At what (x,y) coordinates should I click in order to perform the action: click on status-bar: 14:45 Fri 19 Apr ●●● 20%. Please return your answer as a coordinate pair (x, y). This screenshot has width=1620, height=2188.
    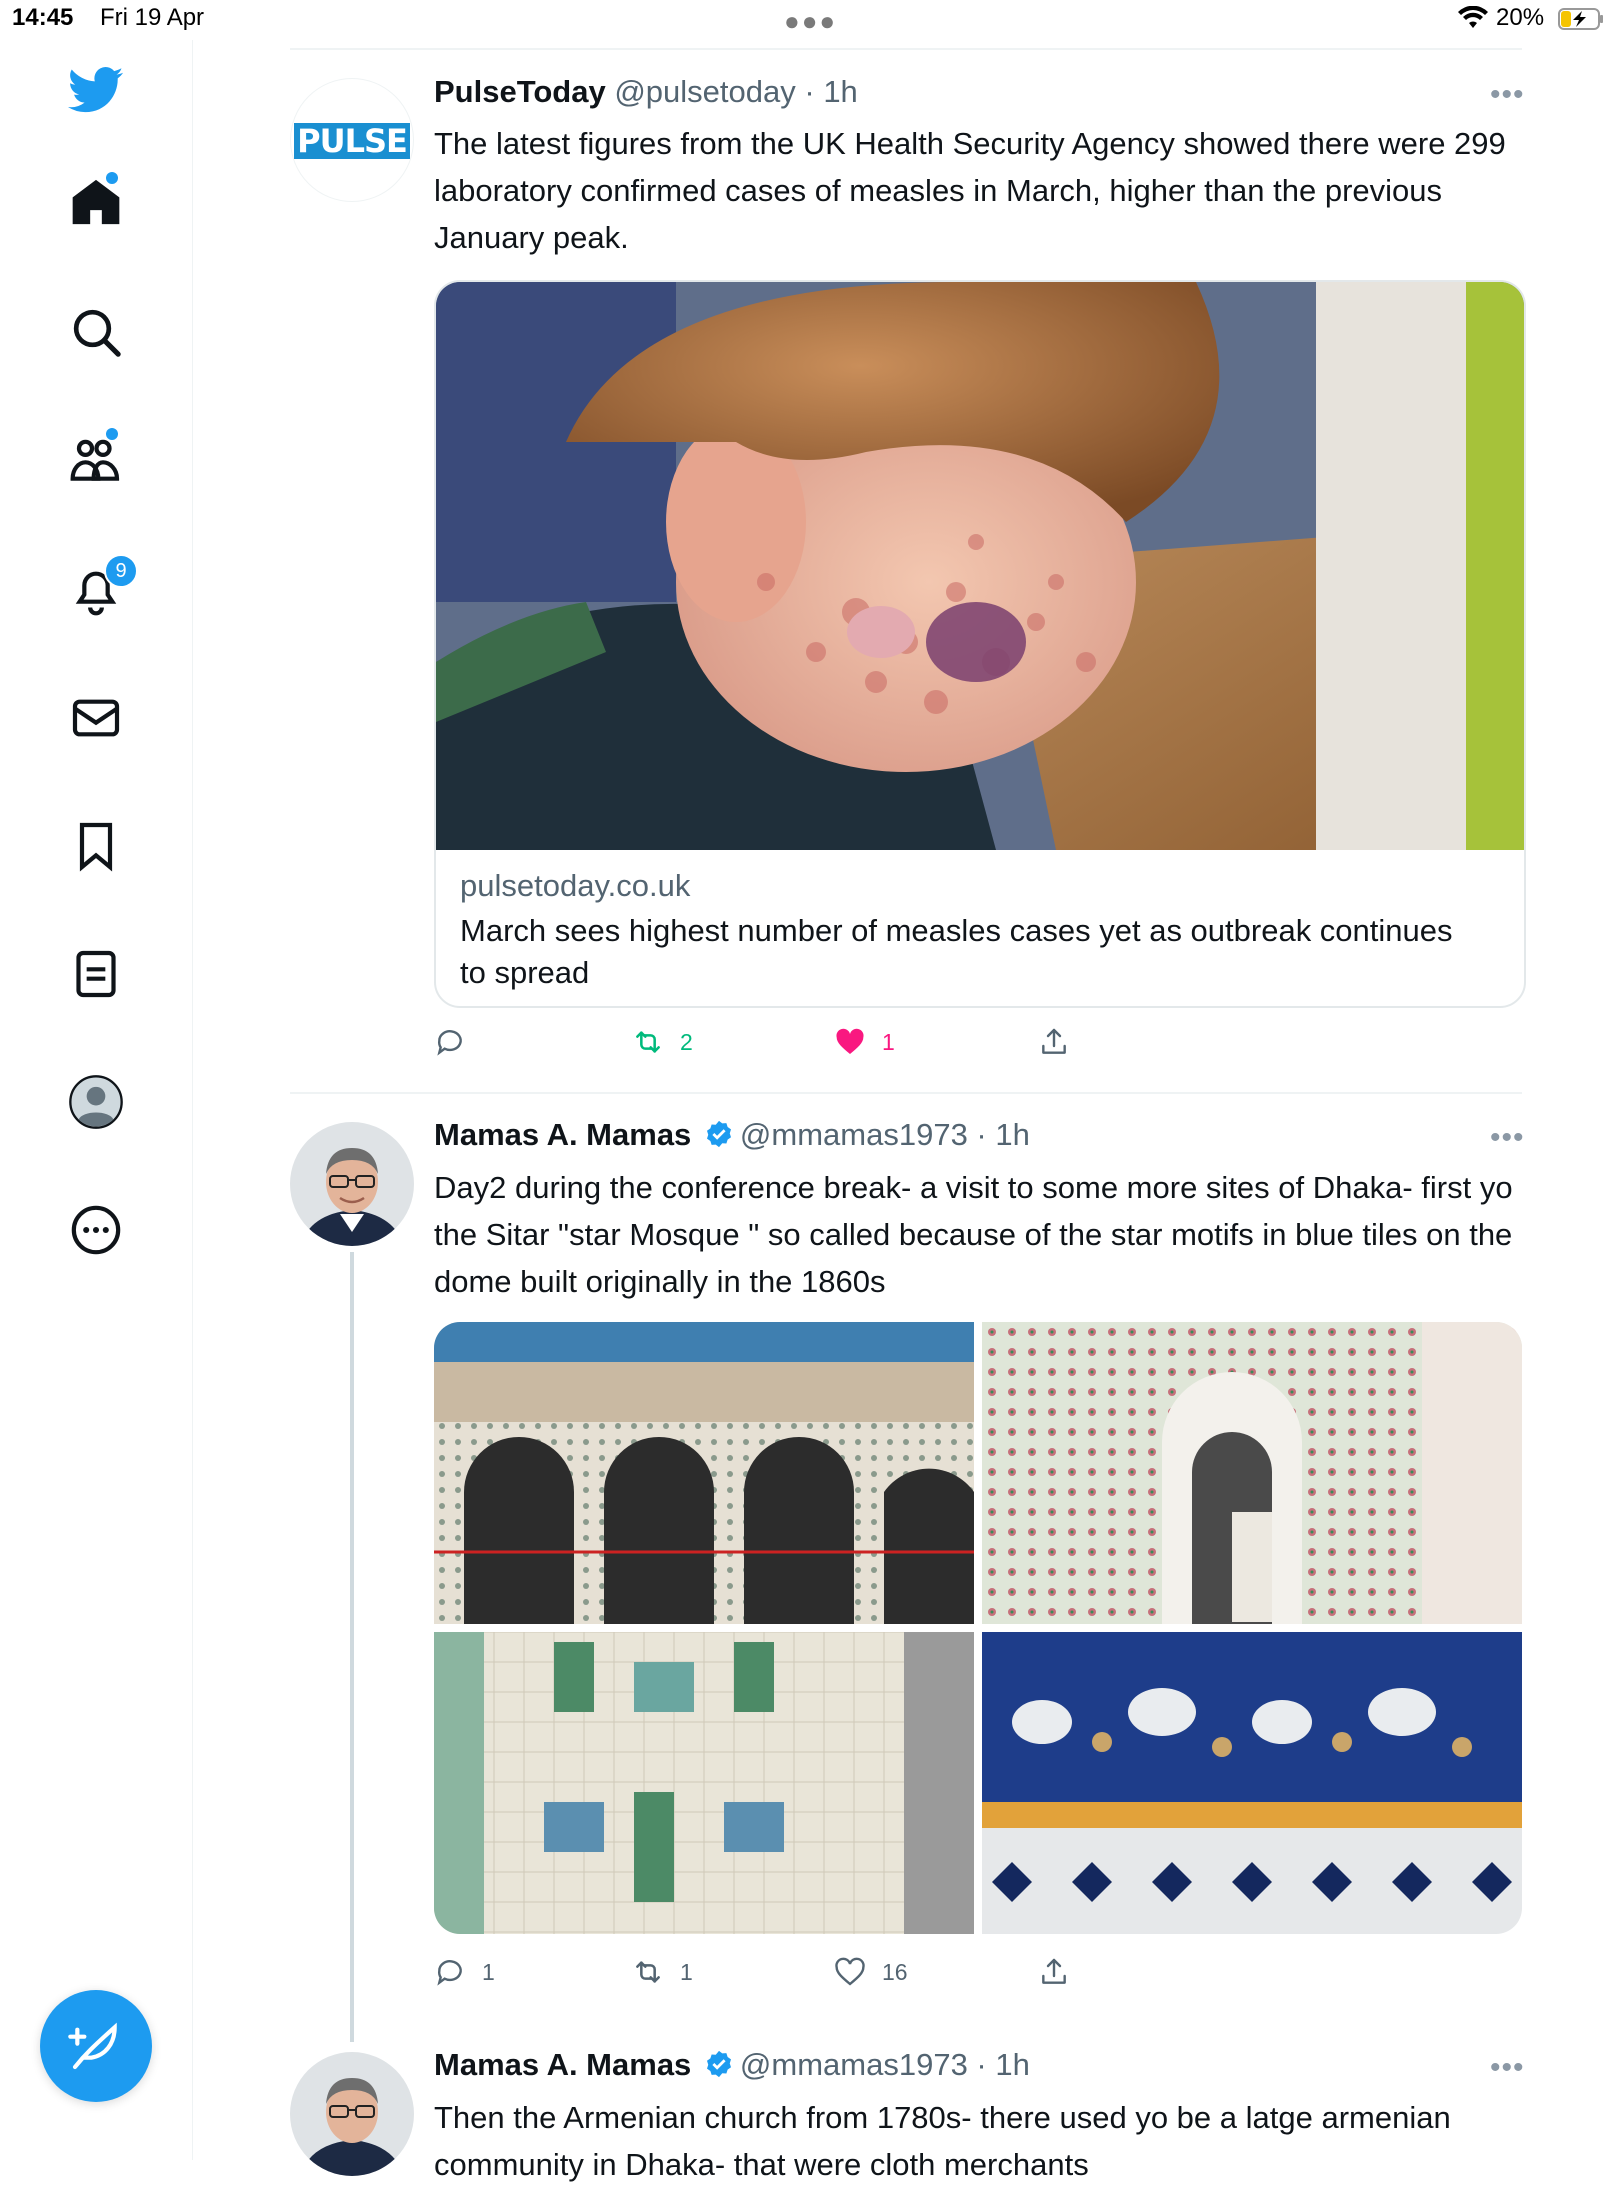
    Looking at the image, I should click on (810, 20).